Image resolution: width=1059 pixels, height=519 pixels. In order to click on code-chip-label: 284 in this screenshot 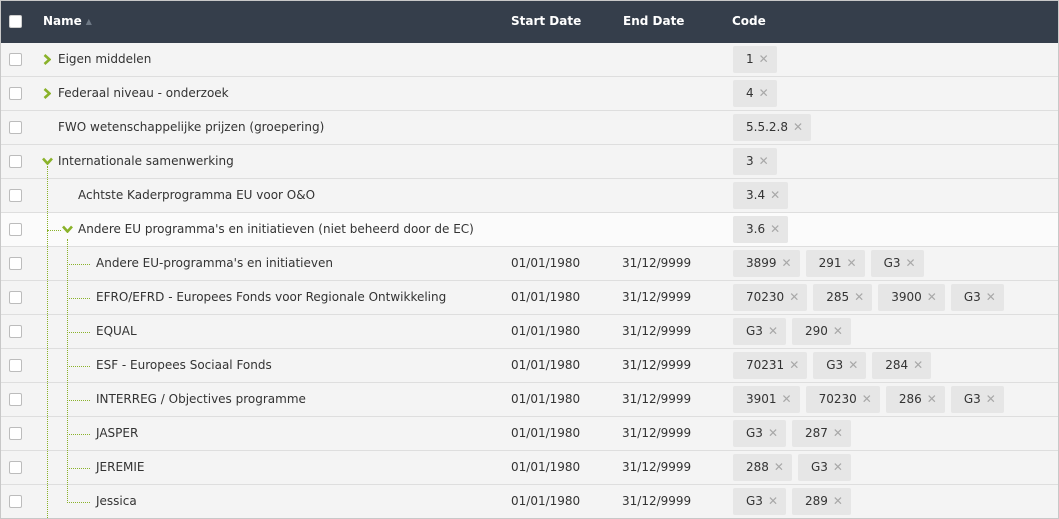, I will do `click(897, 365)`.